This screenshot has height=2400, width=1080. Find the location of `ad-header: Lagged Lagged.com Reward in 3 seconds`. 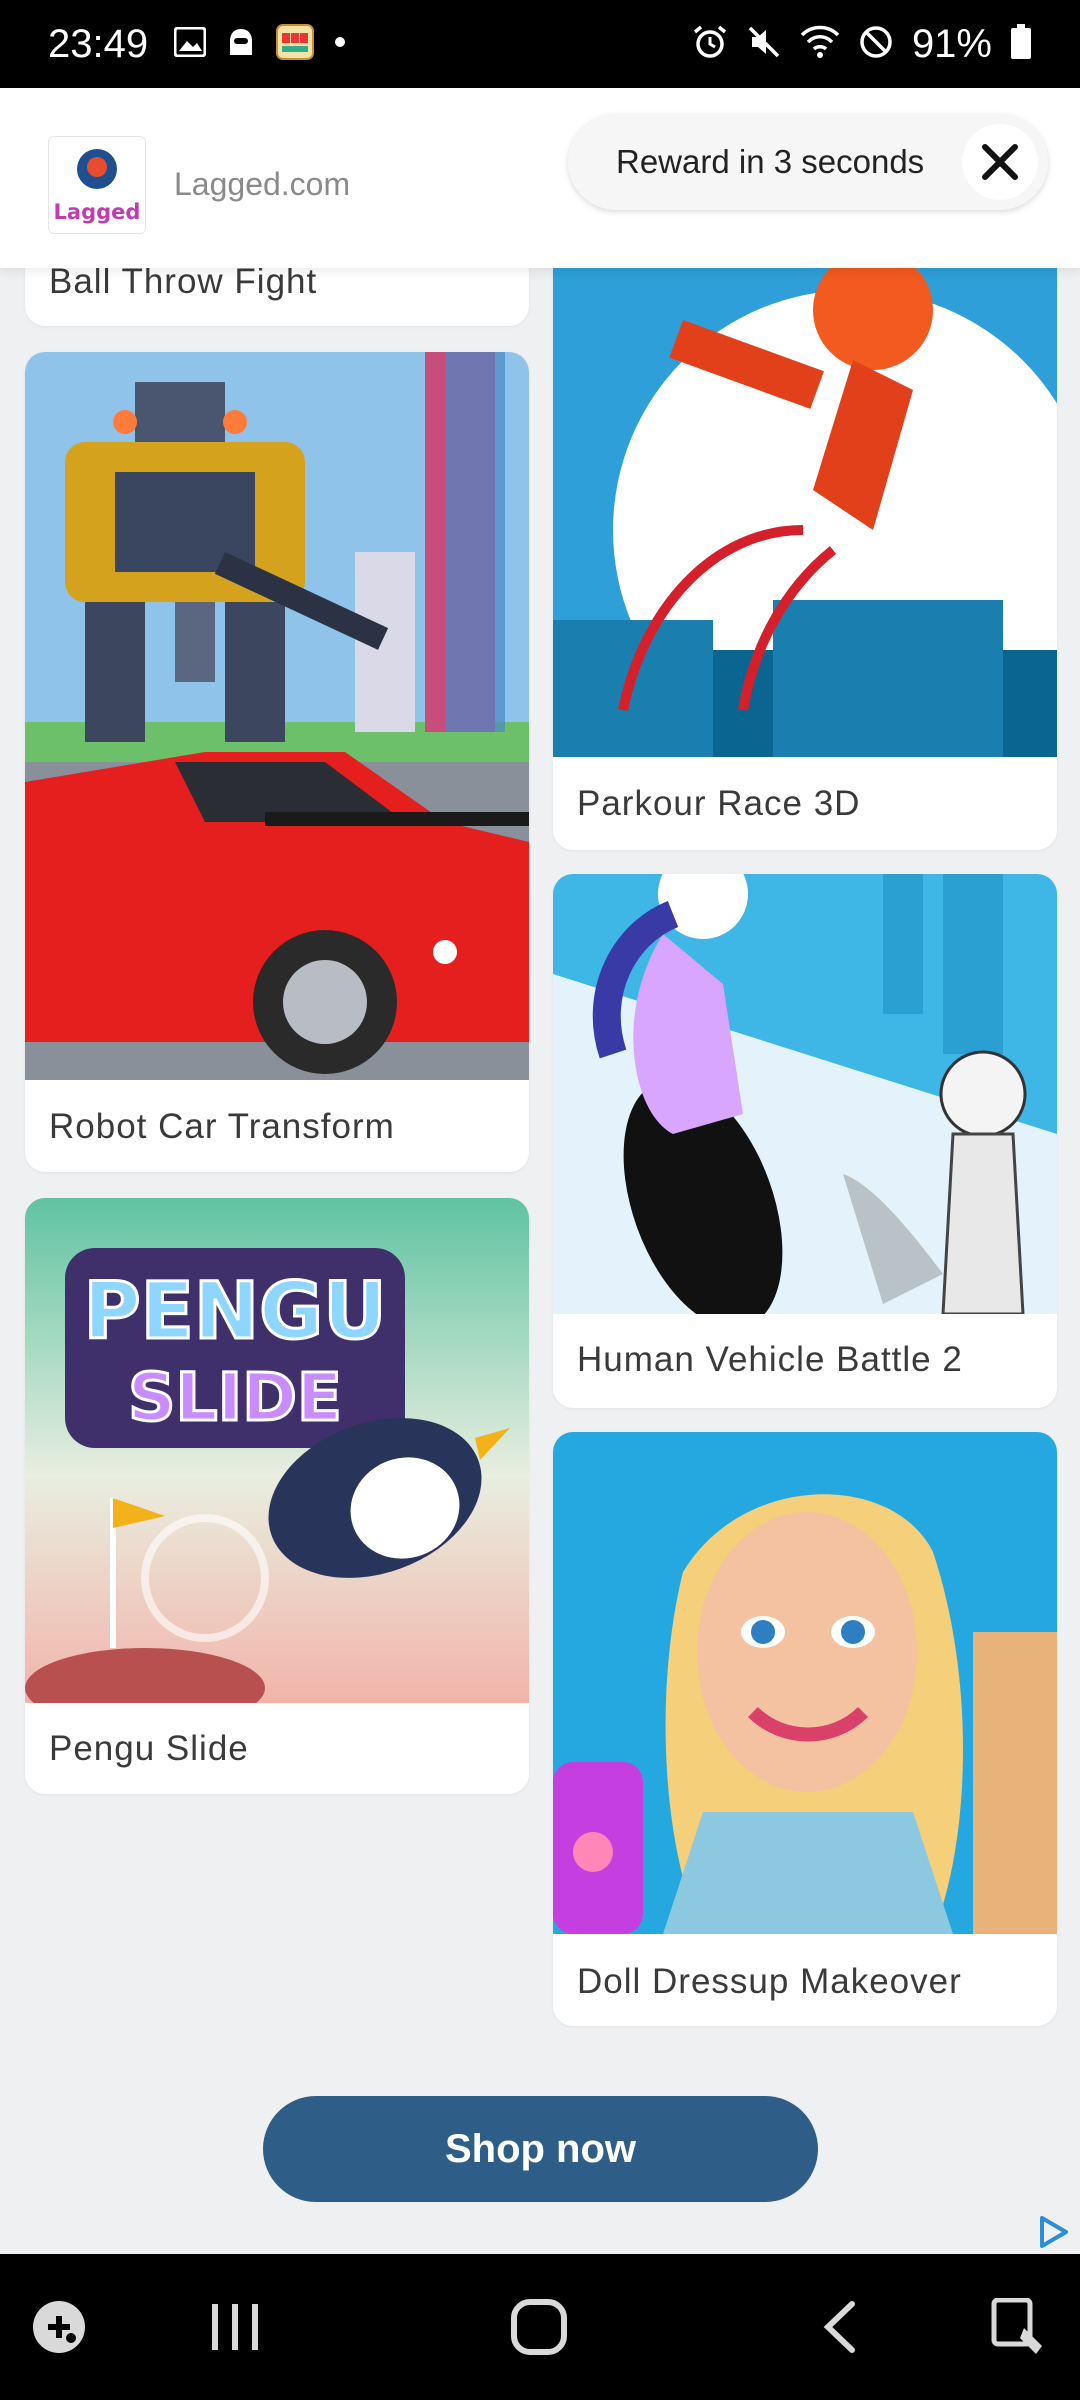

ad-header: Lagged Lagged.com Reward in 3 seconds is located at coordinates (540, 178).